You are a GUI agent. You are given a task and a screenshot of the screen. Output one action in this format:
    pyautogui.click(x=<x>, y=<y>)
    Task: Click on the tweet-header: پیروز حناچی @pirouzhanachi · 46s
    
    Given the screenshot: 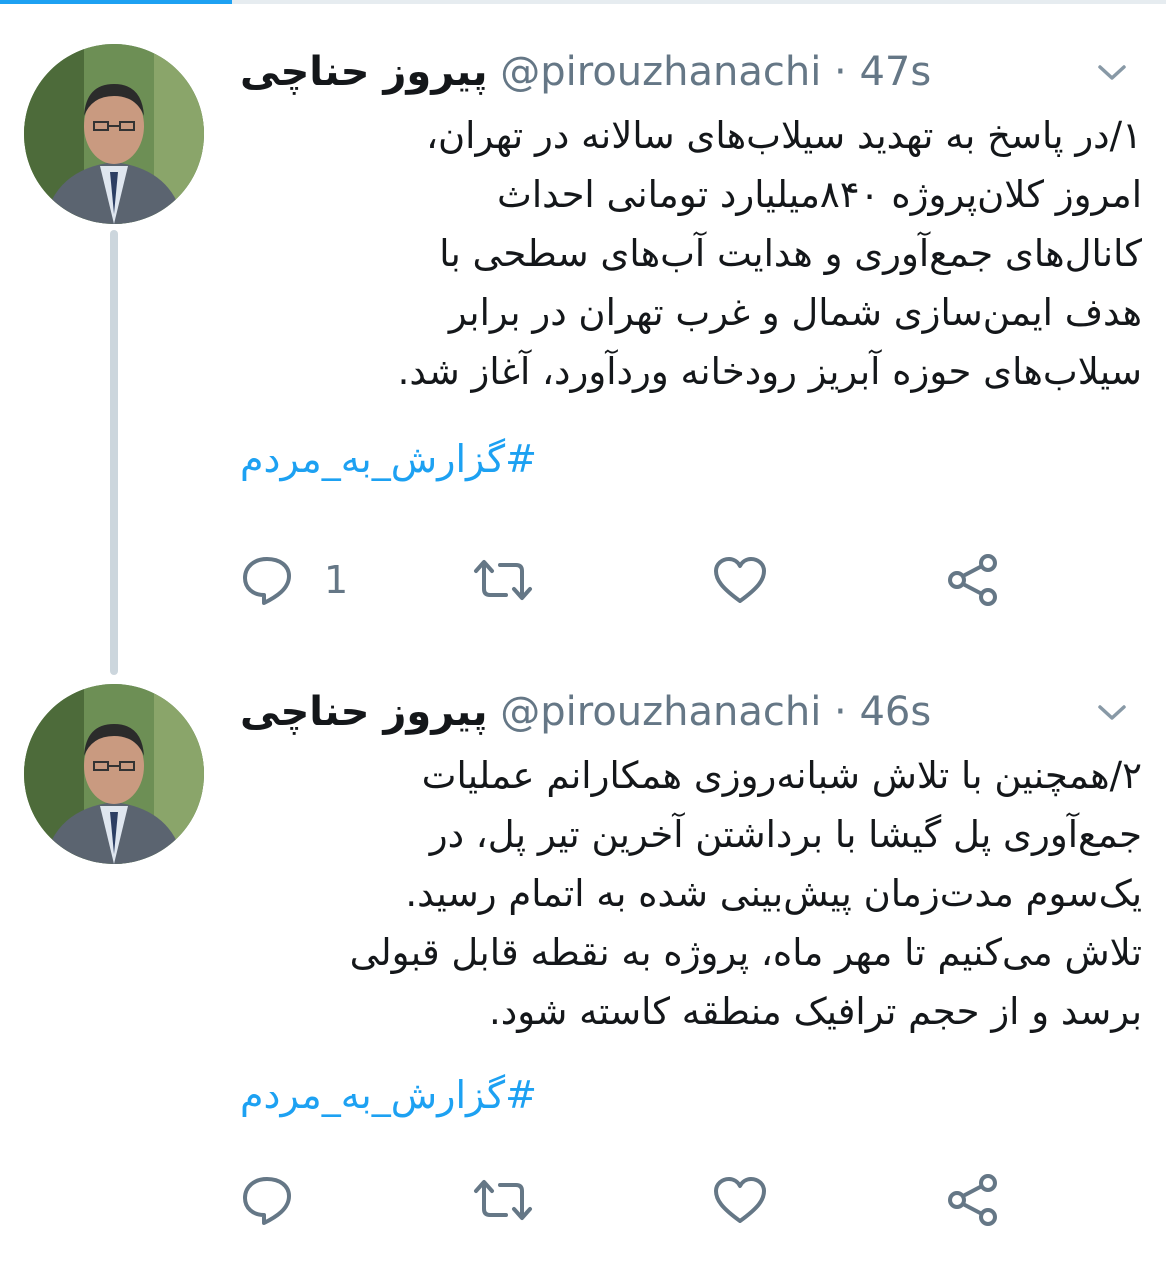 What is the action you would take?
    pyautogui.click(x=658, y=712)
    